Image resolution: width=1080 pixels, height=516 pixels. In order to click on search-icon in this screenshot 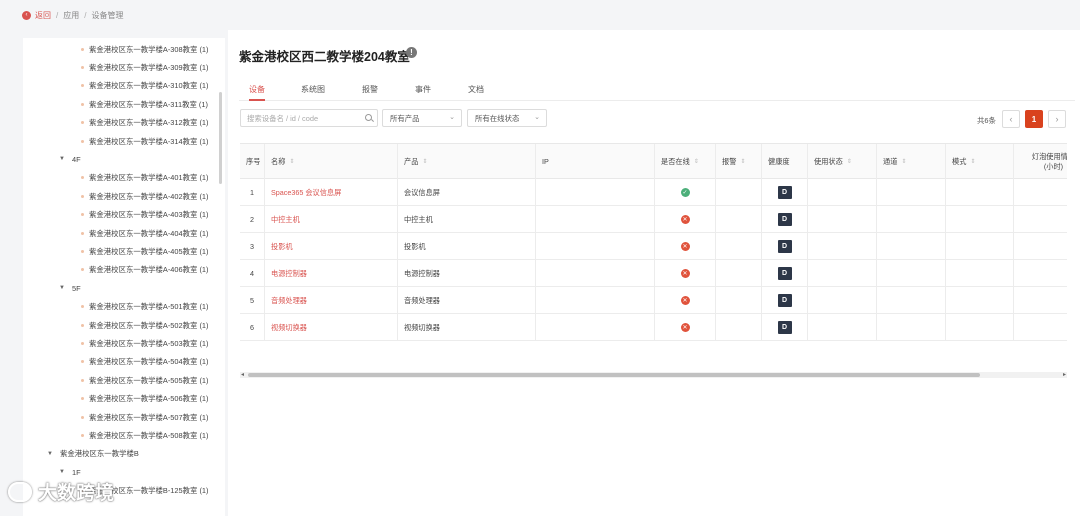, I will do `click(368, 117)`.